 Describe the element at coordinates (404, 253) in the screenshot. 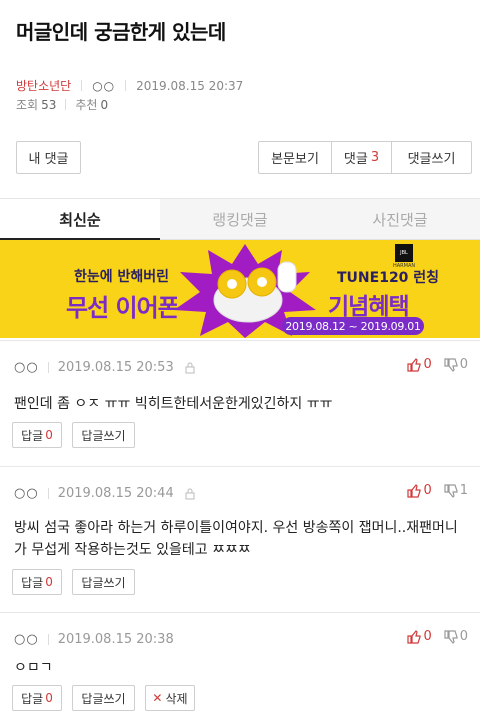

I see `brand-logo: JBL` at that location.